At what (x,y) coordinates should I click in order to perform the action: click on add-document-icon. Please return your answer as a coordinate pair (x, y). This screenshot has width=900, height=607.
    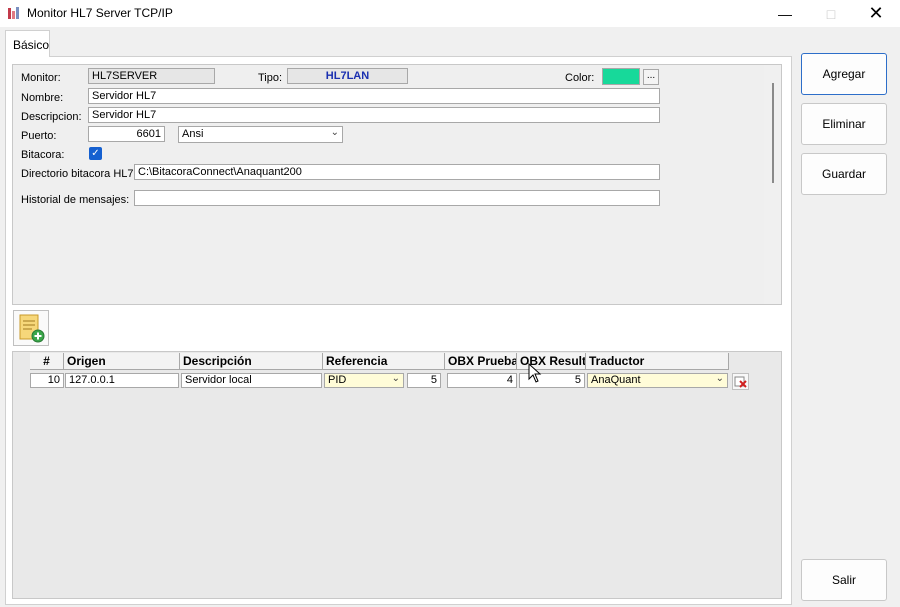
    Looking at the image, I should click on (32, 328).